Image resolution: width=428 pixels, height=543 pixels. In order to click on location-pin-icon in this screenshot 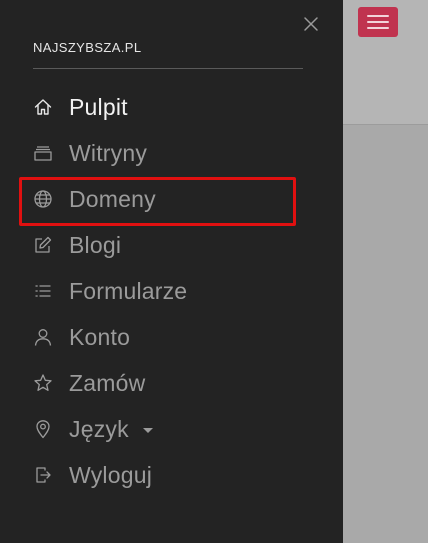, I will do `click(43, 429)`.